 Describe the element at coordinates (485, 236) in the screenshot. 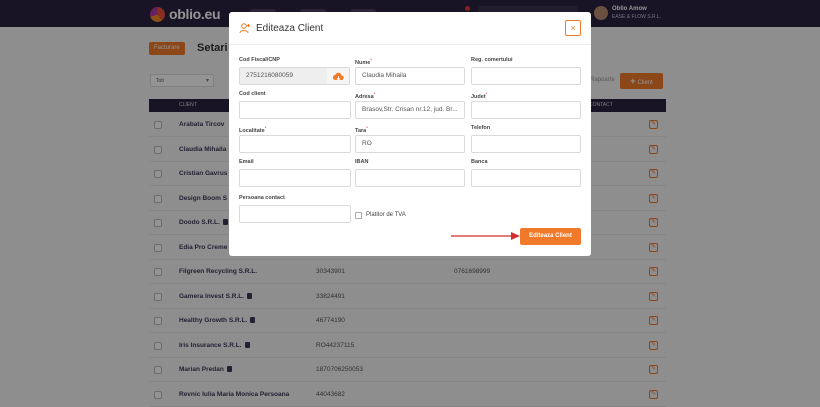

I see `red-arrow-annotation-icon` at that location.